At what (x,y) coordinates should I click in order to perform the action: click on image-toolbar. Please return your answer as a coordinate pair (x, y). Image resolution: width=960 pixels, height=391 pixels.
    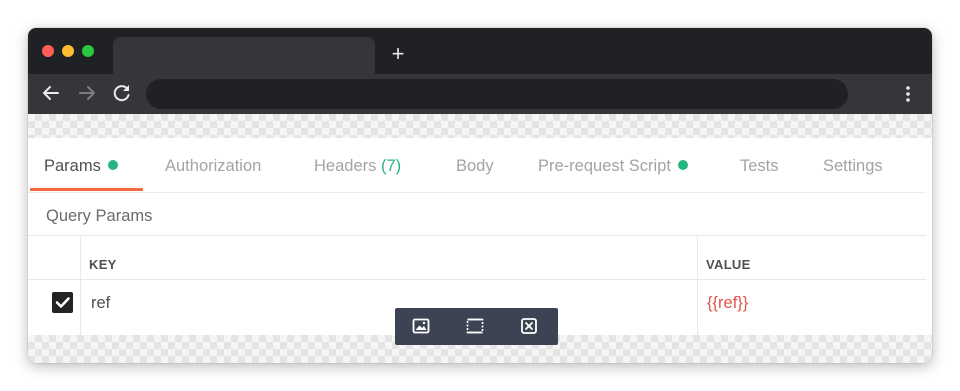
    Looking at the image, I should click on (476, 326).